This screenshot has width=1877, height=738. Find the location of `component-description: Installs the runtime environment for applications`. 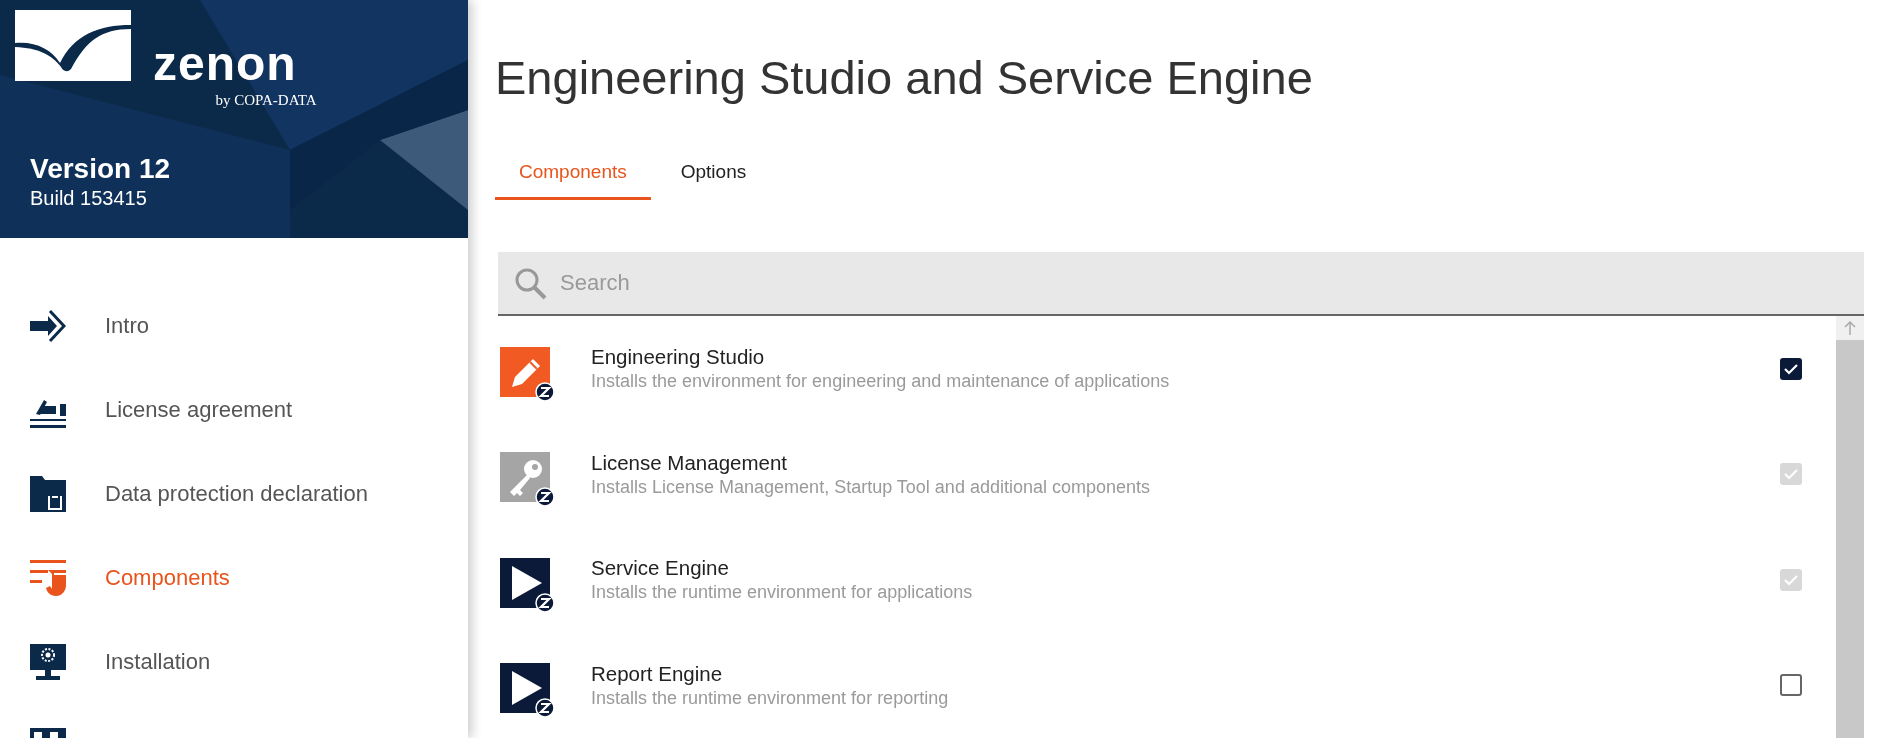

component-description: Installs the runtime environment for applications is located at coordinates (782, 593).